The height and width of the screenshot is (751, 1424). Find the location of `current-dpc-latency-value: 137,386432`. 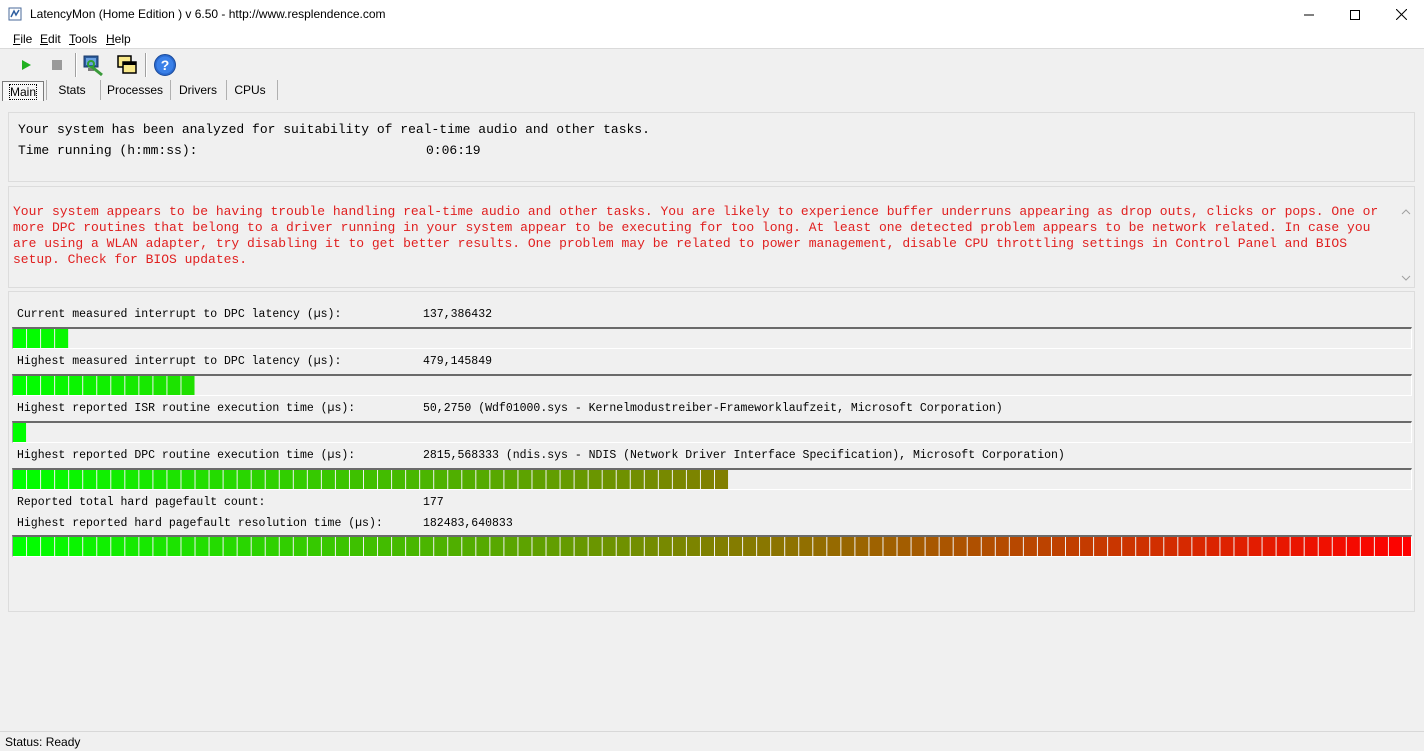

current-dpc-latency-value: 137,386432 is located at coordinates (458, 314).